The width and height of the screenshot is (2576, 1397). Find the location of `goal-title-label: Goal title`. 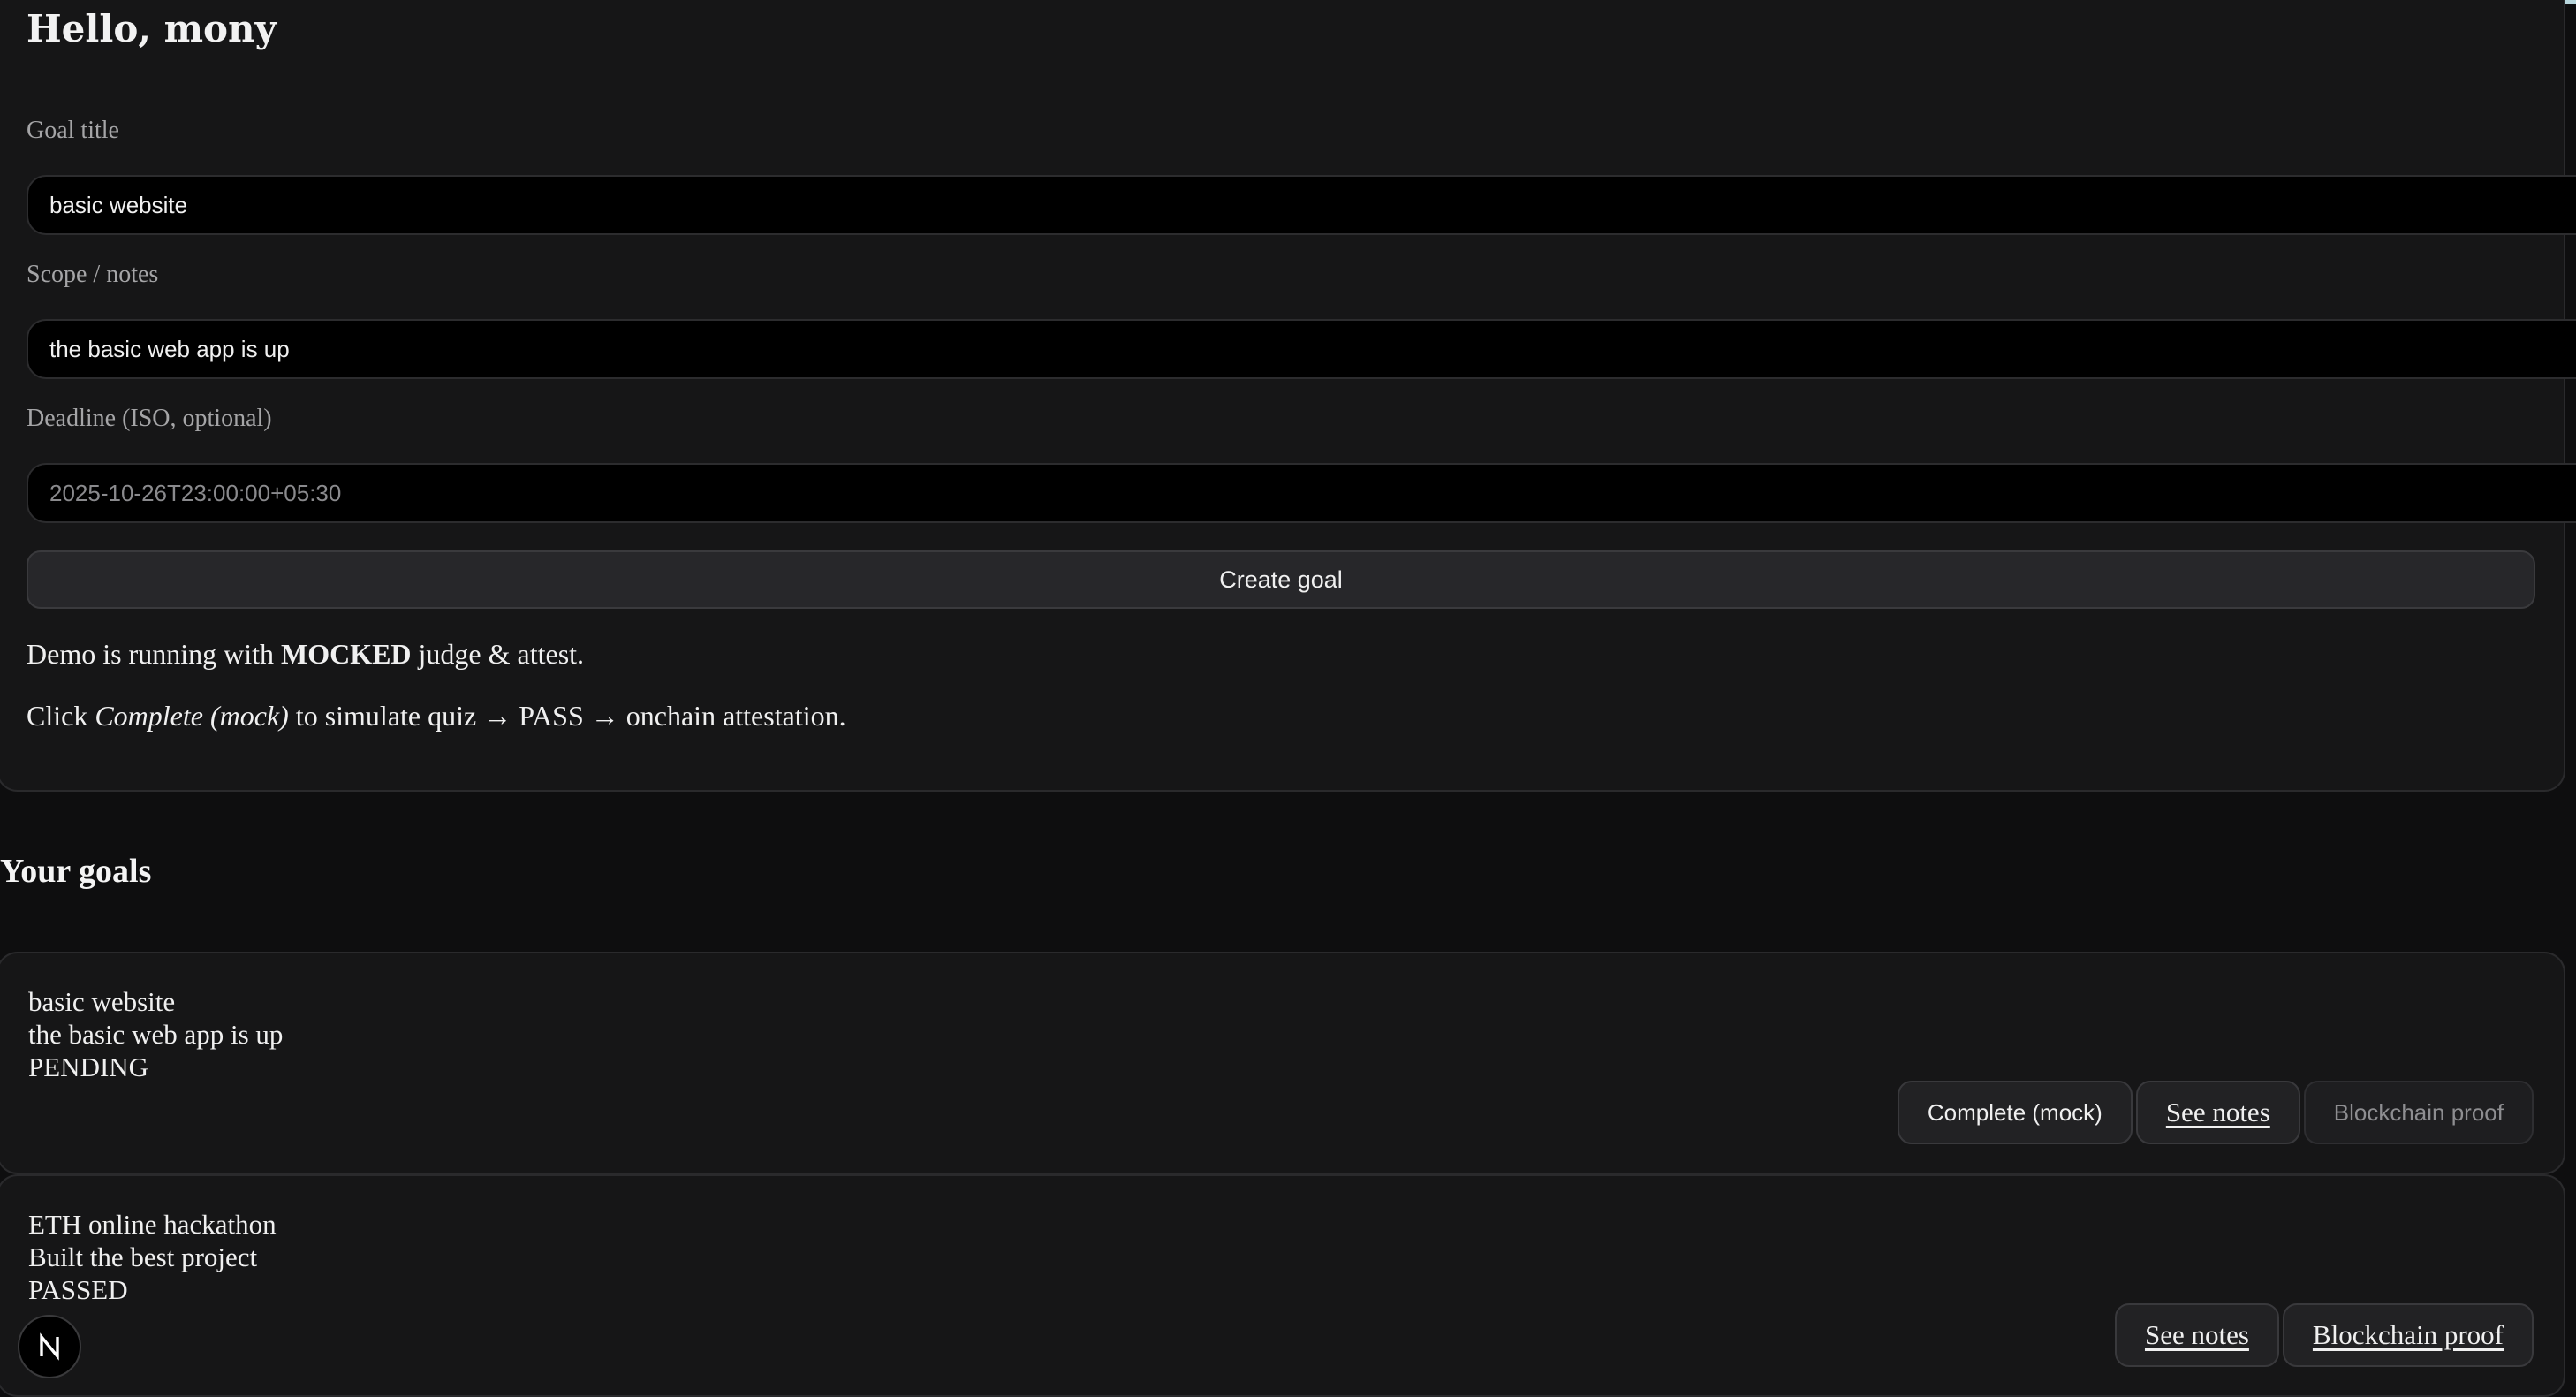

goal-title-label: Goal title is located at coordinates (73, 130).